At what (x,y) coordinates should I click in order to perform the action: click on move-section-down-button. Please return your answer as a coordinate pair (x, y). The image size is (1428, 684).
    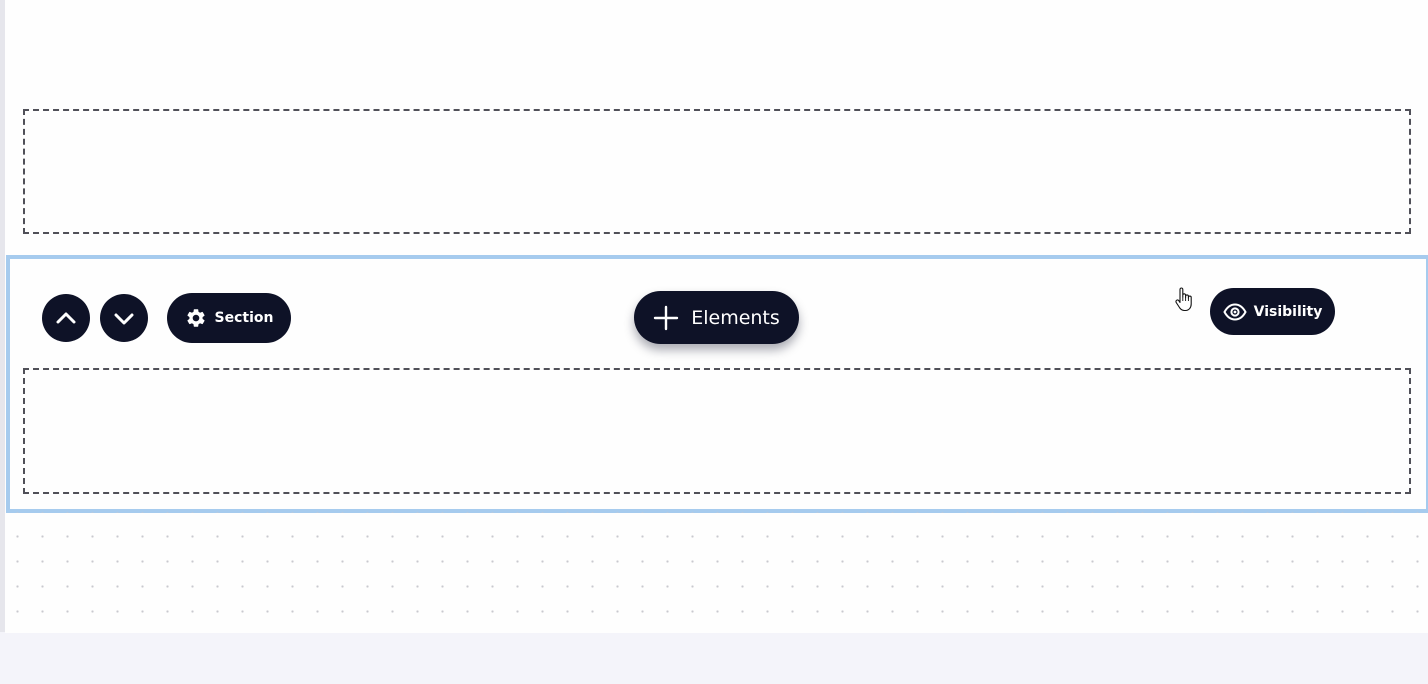
    Looking at the image, I should click on (124, 318).